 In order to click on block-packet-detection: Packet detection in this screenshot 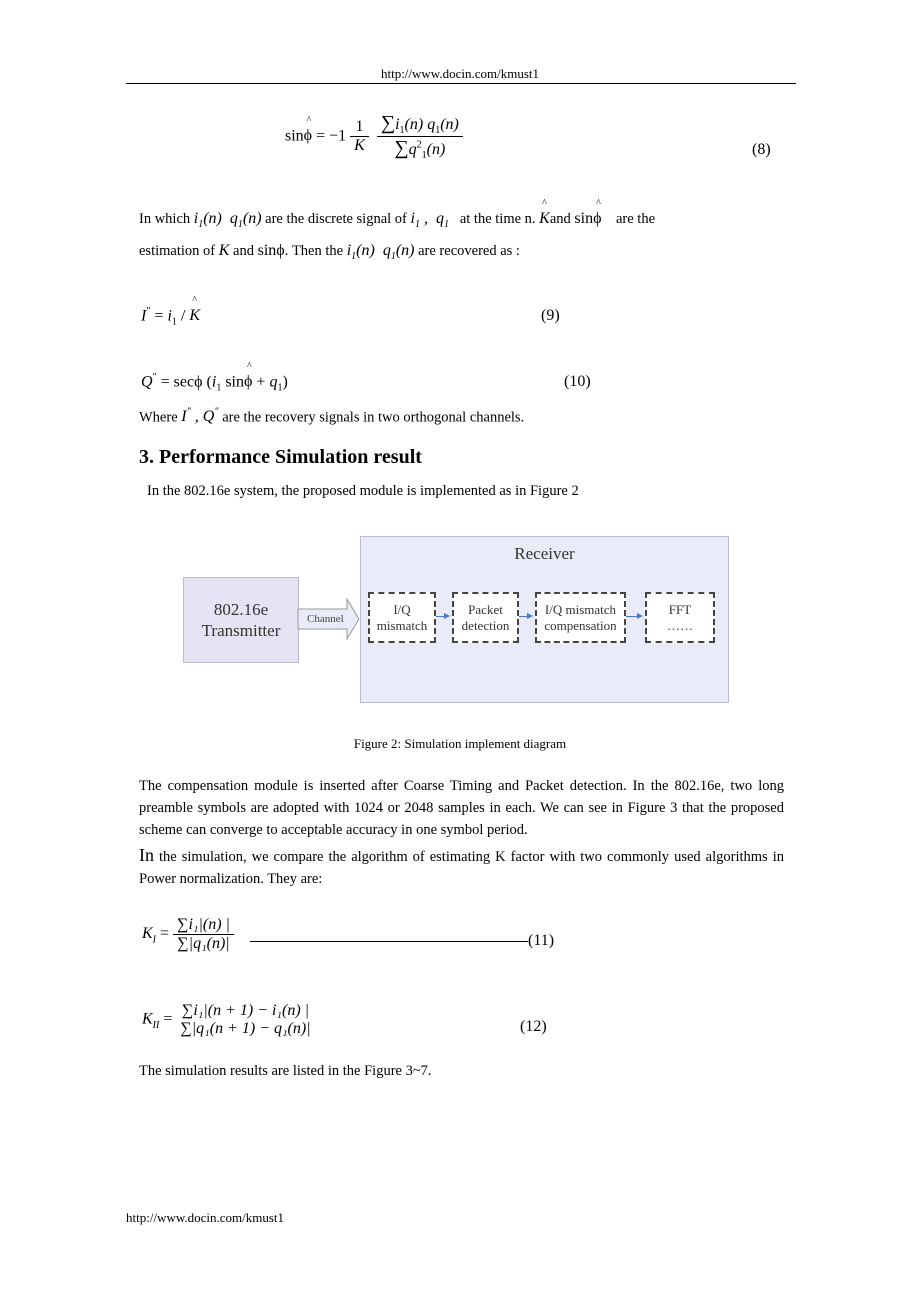, I will do `click(485, 617)`.